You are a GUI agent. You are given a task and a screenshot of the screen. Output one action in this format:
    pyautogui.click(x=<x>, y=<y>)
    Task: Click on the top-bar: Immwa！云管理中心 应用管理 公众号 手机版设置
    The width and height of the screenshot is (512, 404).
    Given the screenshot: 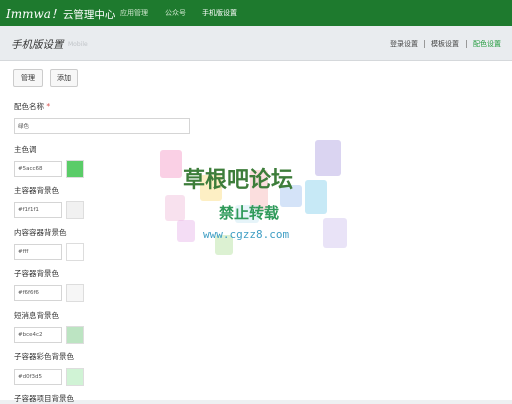 What is the action you would take?
    pyautogui.click(x=256, y=13)
    